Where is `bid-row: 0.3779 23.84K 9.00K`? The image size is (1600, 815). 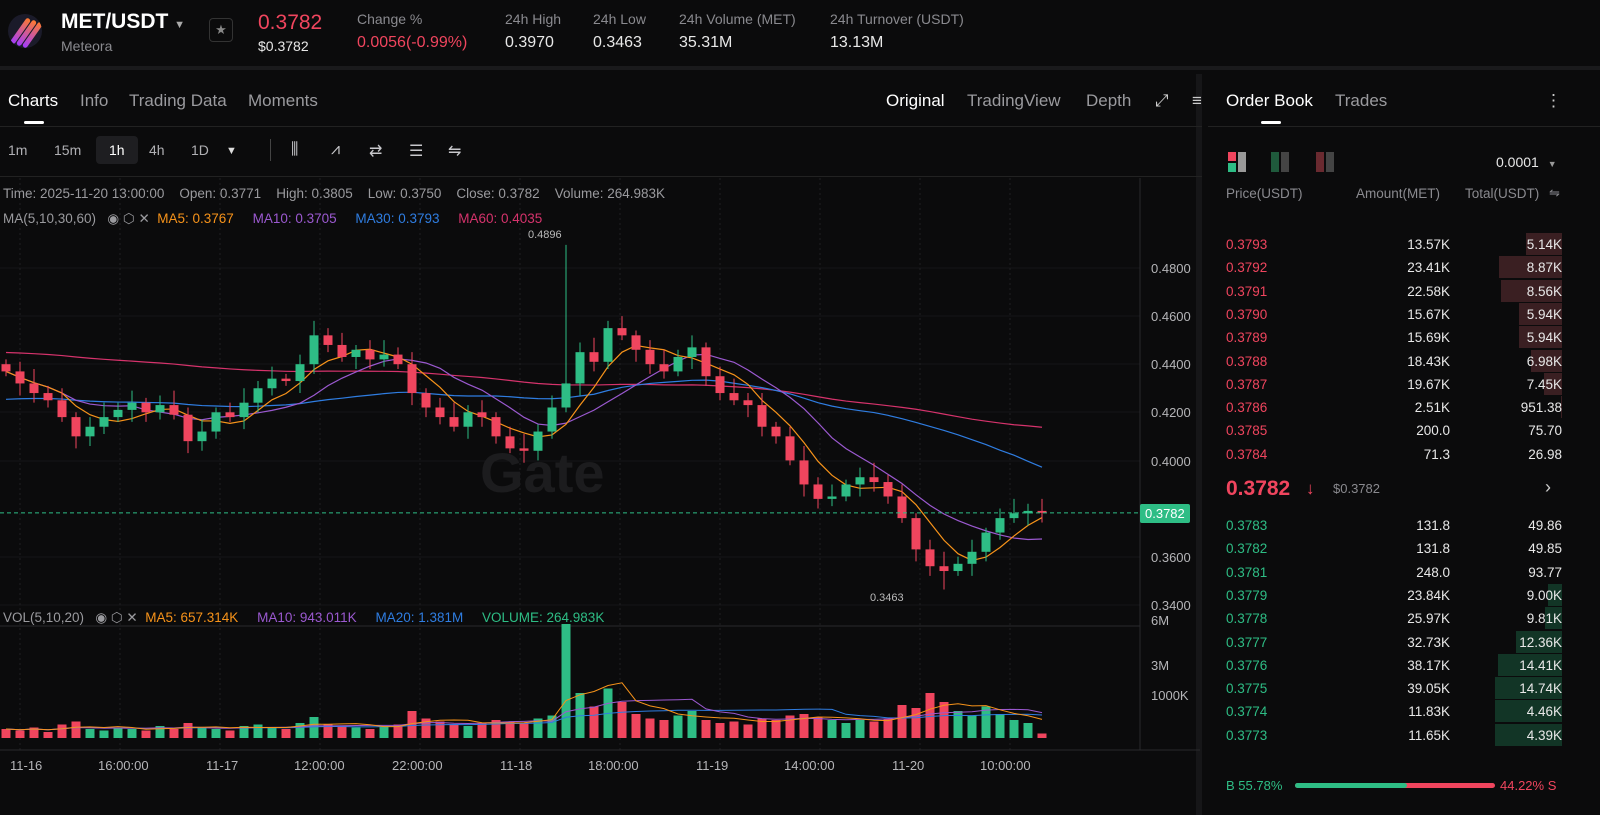 bid-row: 0.3779 23.84K 9.00K is located at coordinates (1394, 595).